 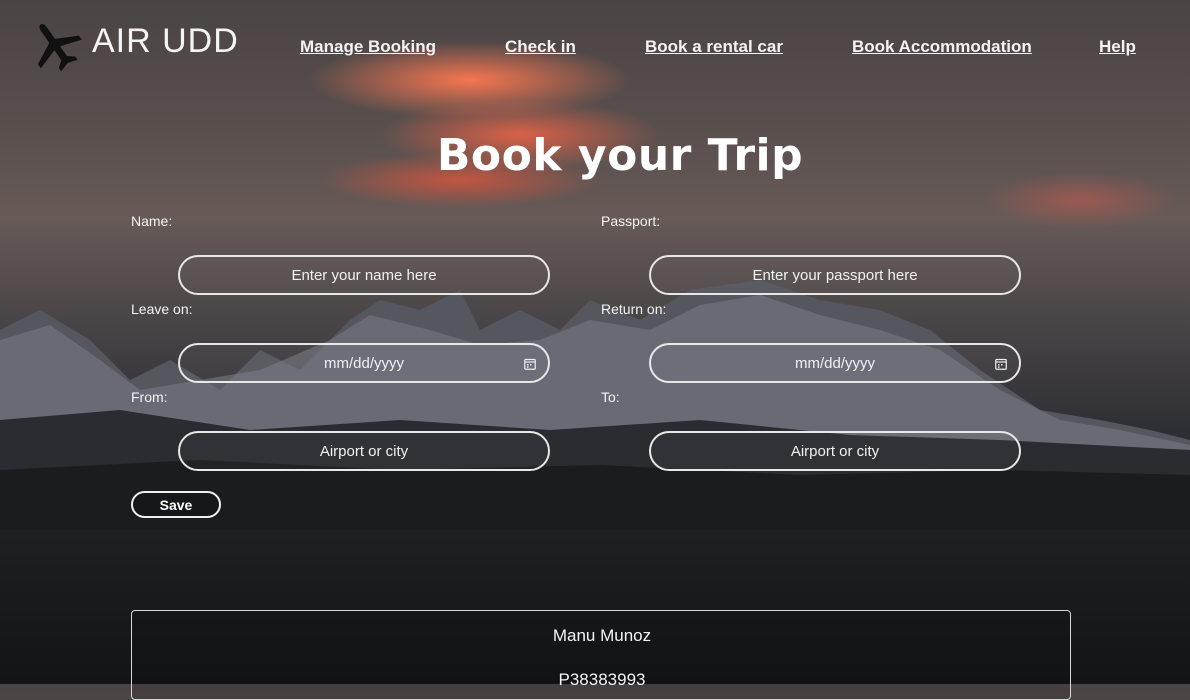 What do you see at coordinates (602, 679) in the screenshot?
I see `result-passport: P38383993` at bounding box center [602, 679].